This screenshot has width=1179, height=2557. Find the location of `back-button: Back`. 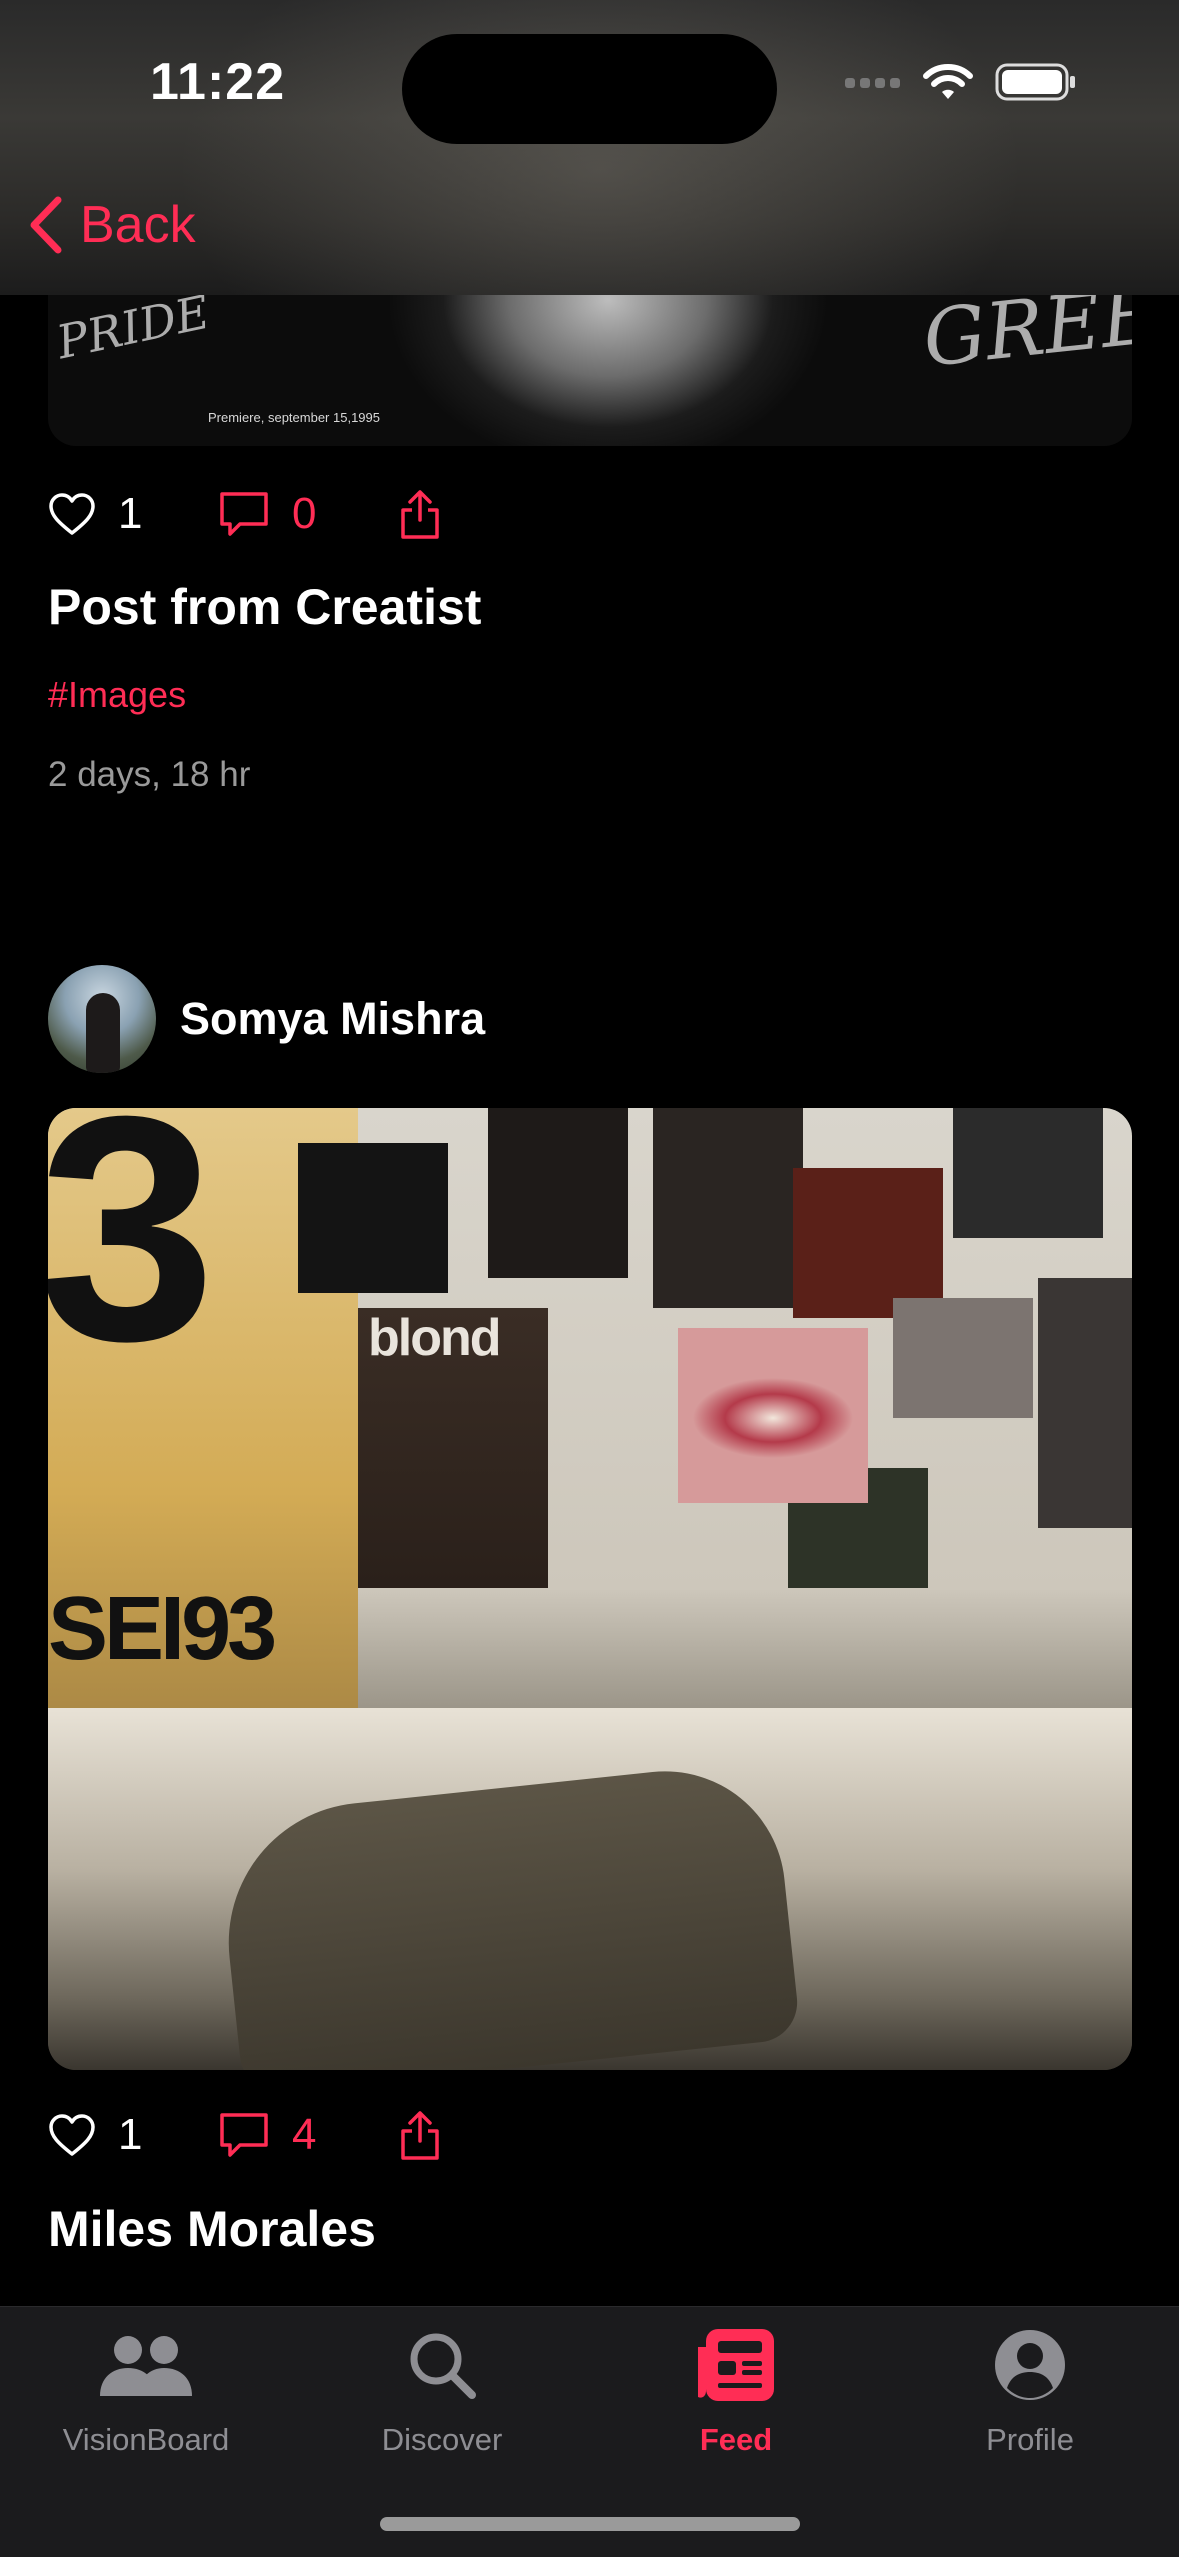

back-button: Back is located at coordinates (111, 225).